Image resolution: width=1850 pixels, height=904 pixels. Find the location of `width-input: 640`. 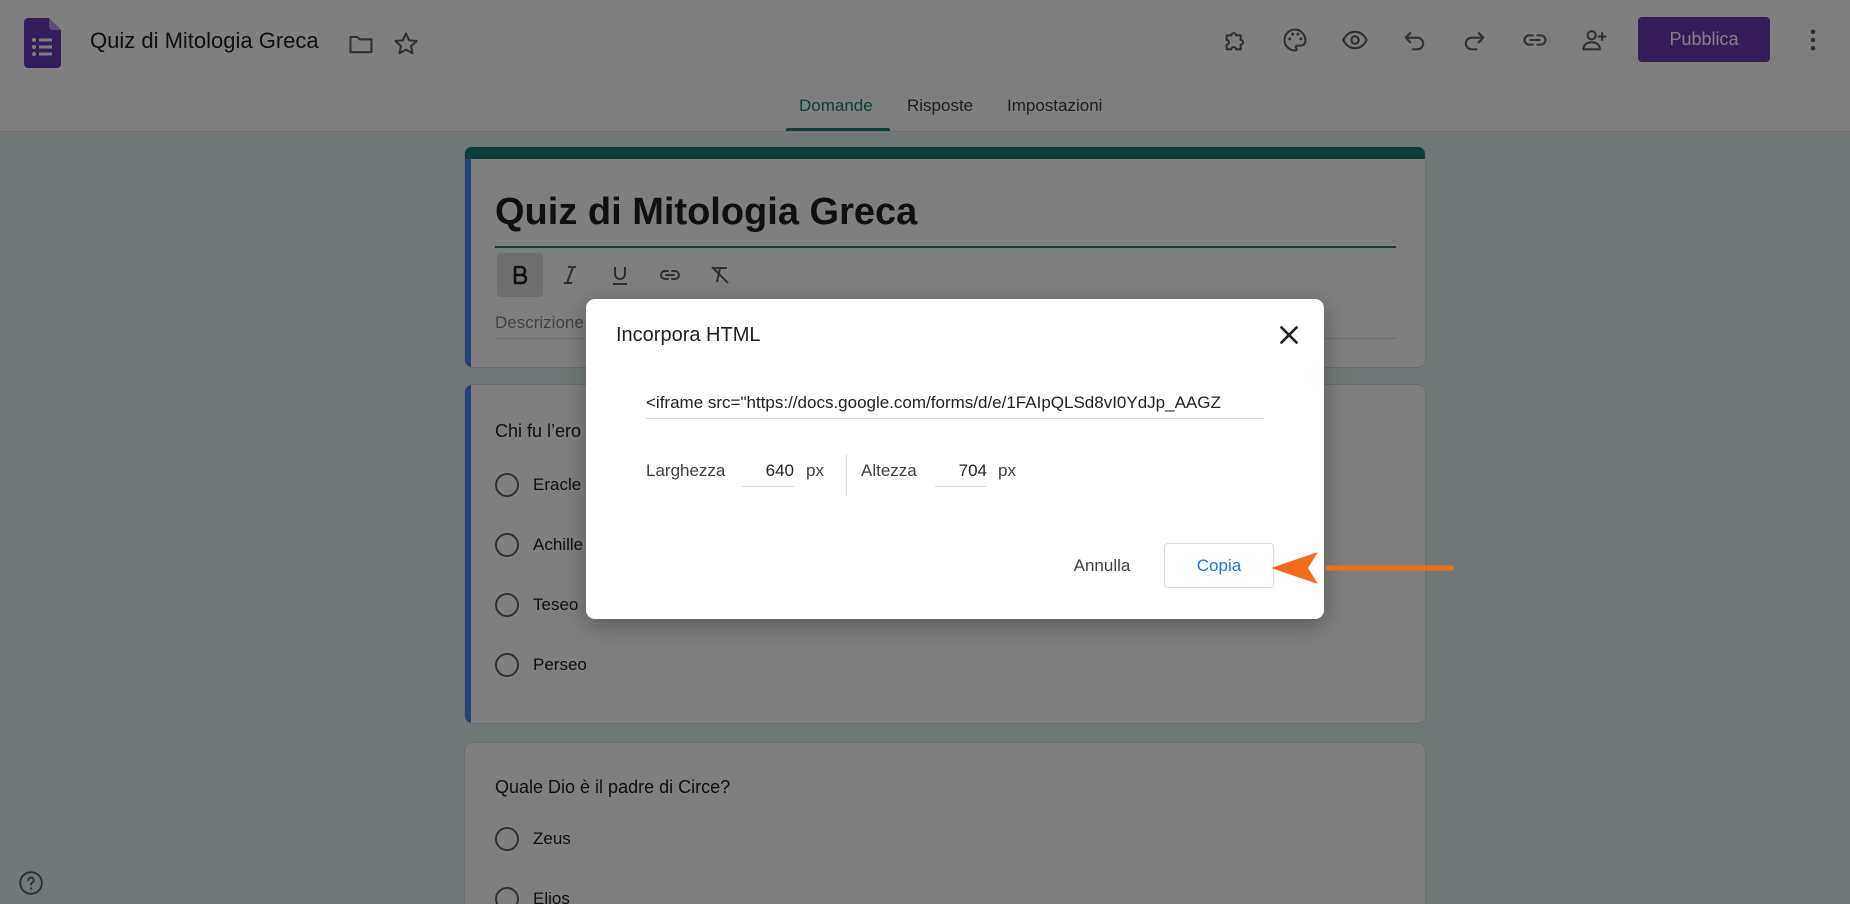

width-input: 640 is located at coordinates (768, 472).